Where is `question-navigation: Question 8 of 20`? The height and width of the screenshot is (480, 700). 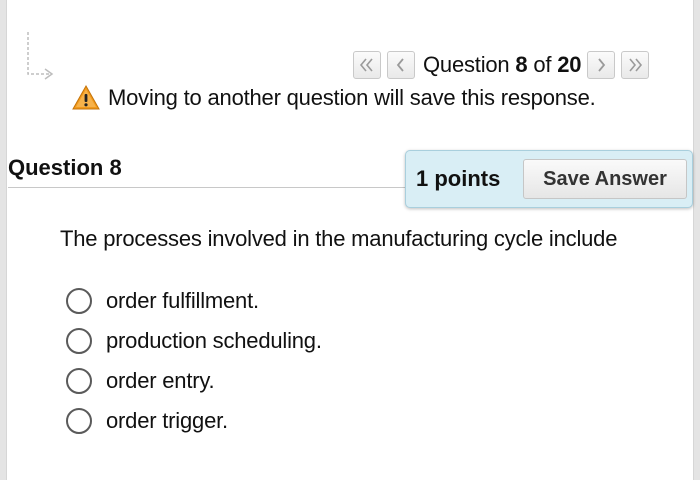 question-navigation: Question 8 of 20 is located at coordinates (501, 65).